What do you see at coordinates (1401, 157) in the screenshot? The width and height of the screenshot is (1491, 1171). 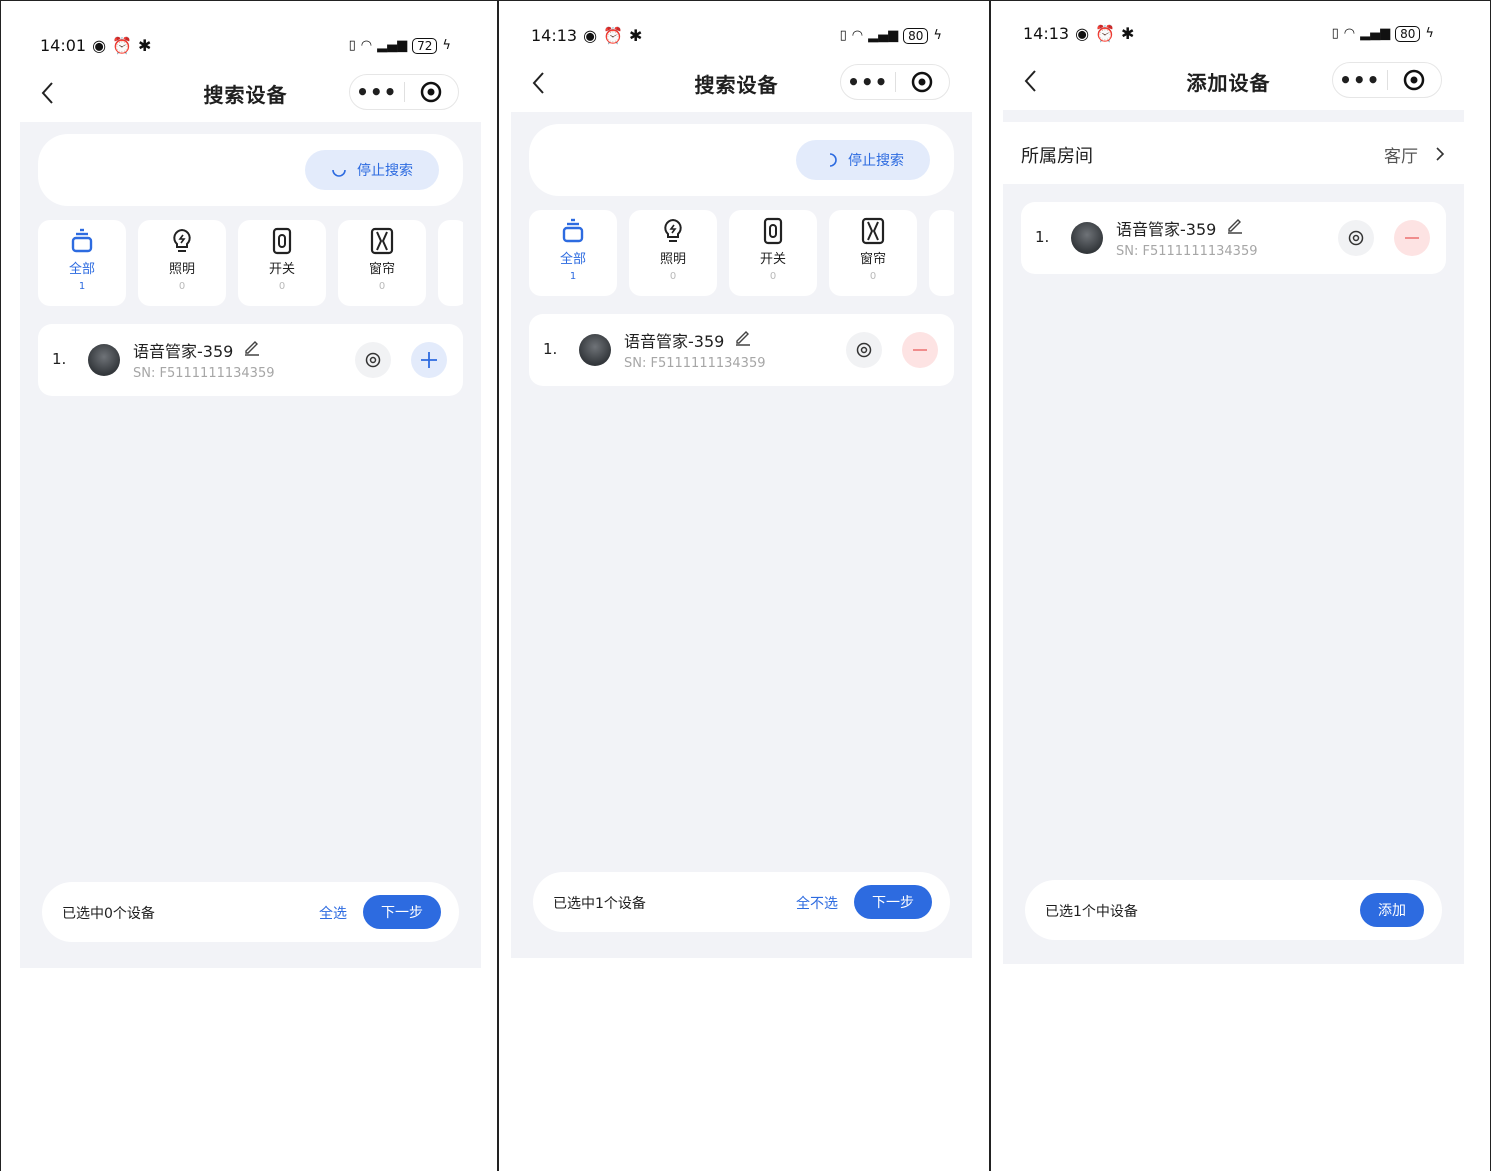 I see `room-value: 客厅` at bounding box center [1401, 157].